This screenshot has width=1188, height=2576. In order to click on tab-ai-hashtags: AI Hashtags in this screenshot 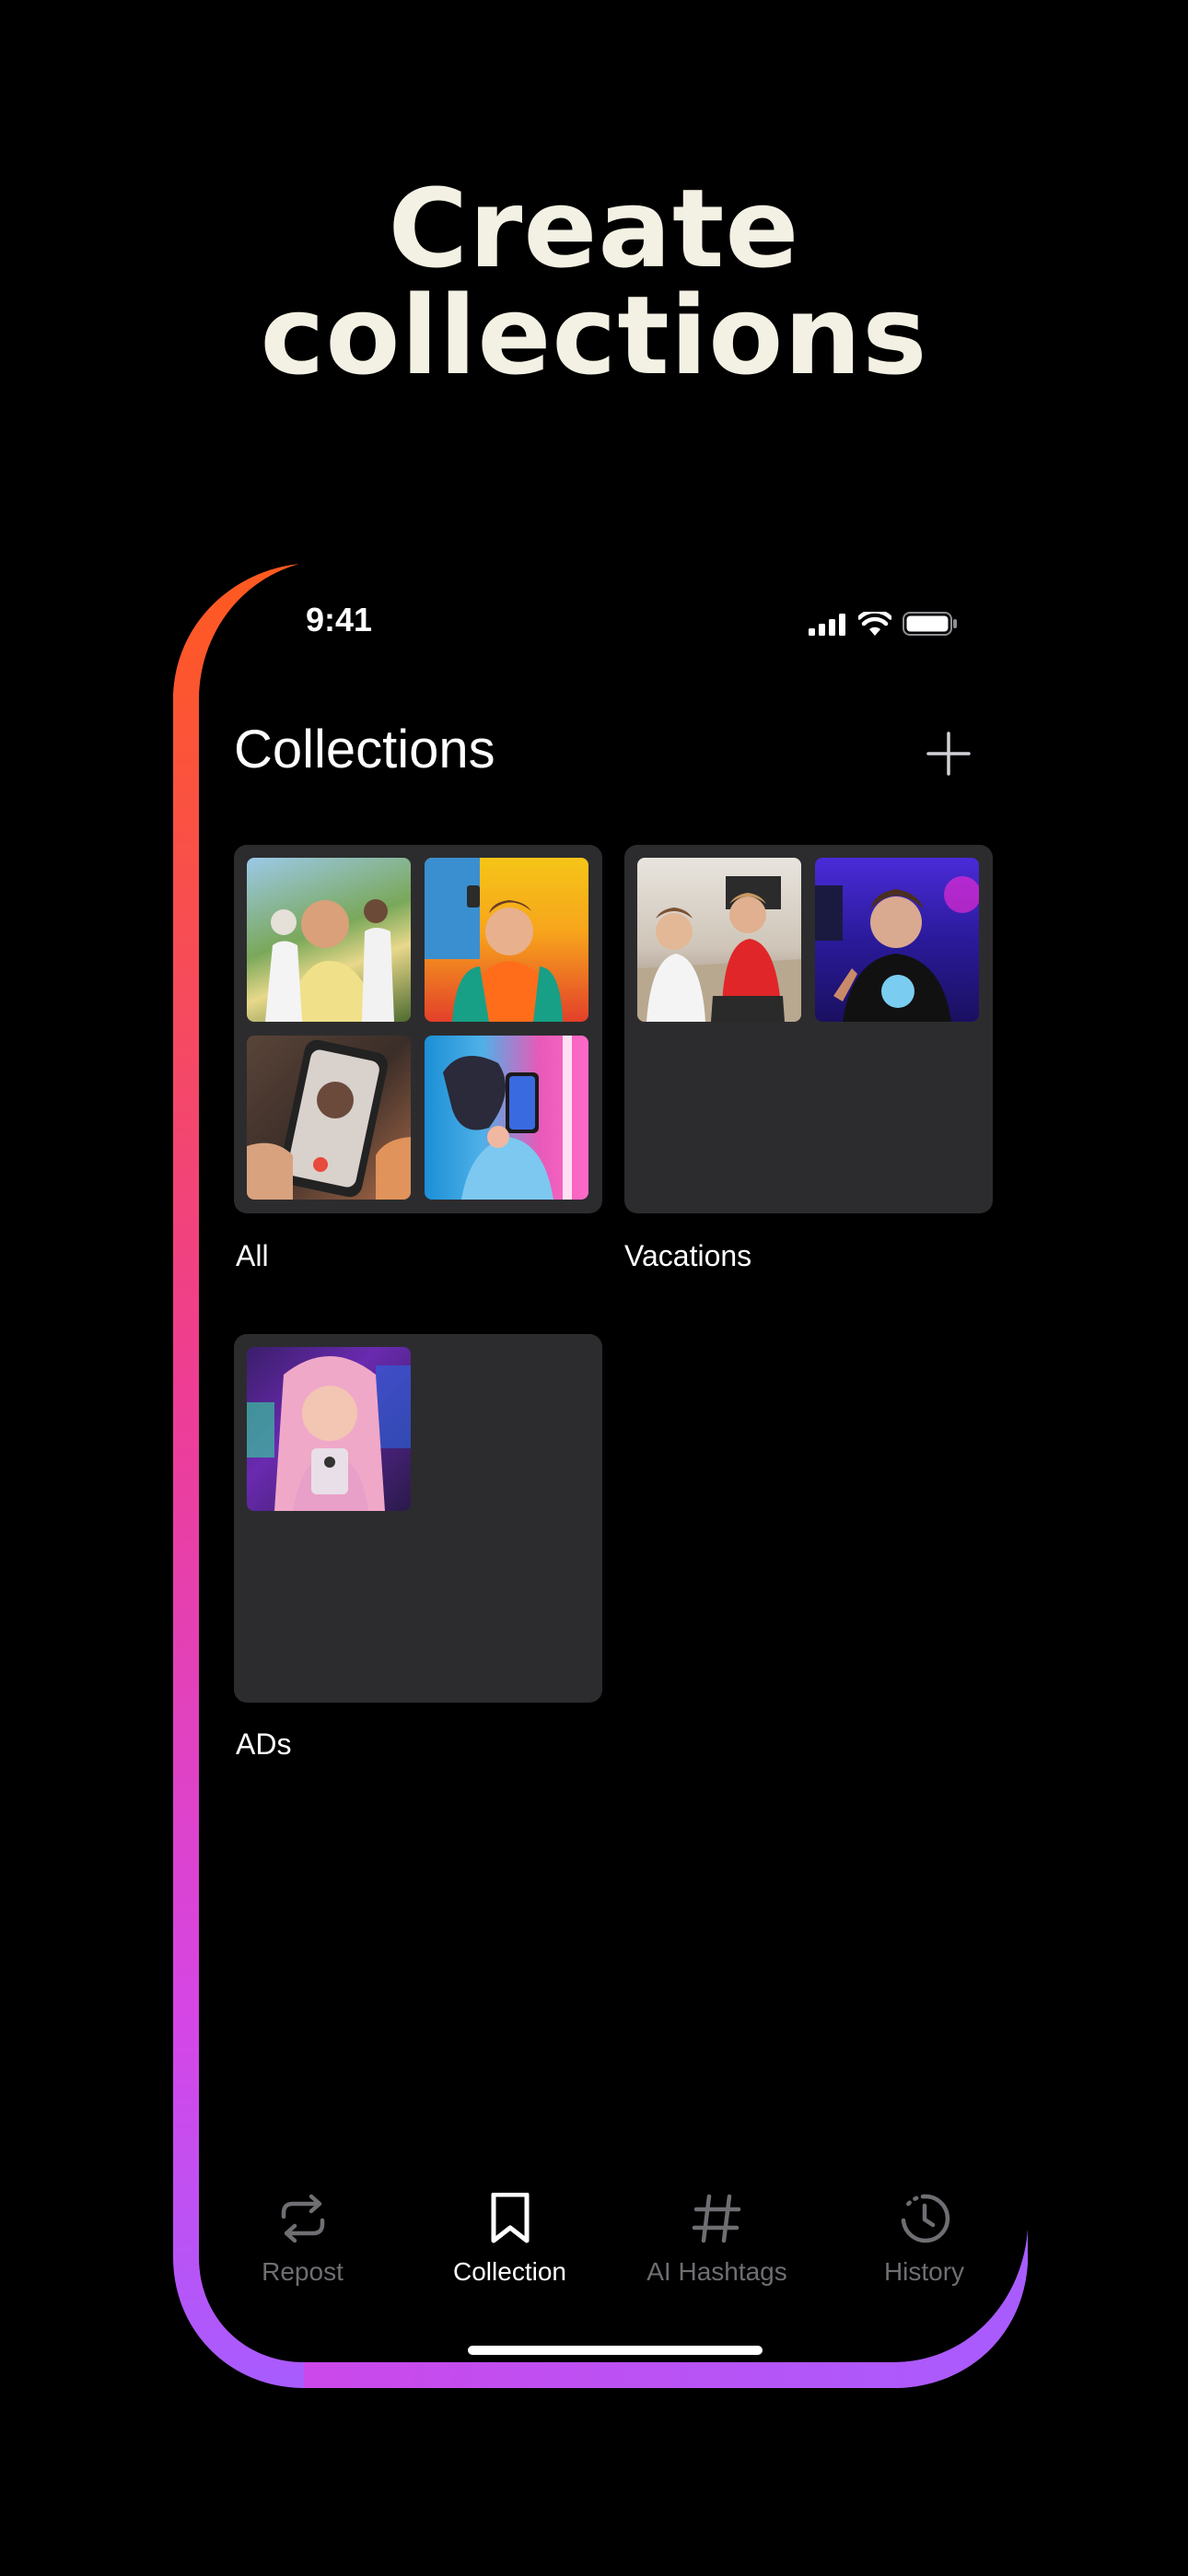, I will do `click(717, 2248)`.